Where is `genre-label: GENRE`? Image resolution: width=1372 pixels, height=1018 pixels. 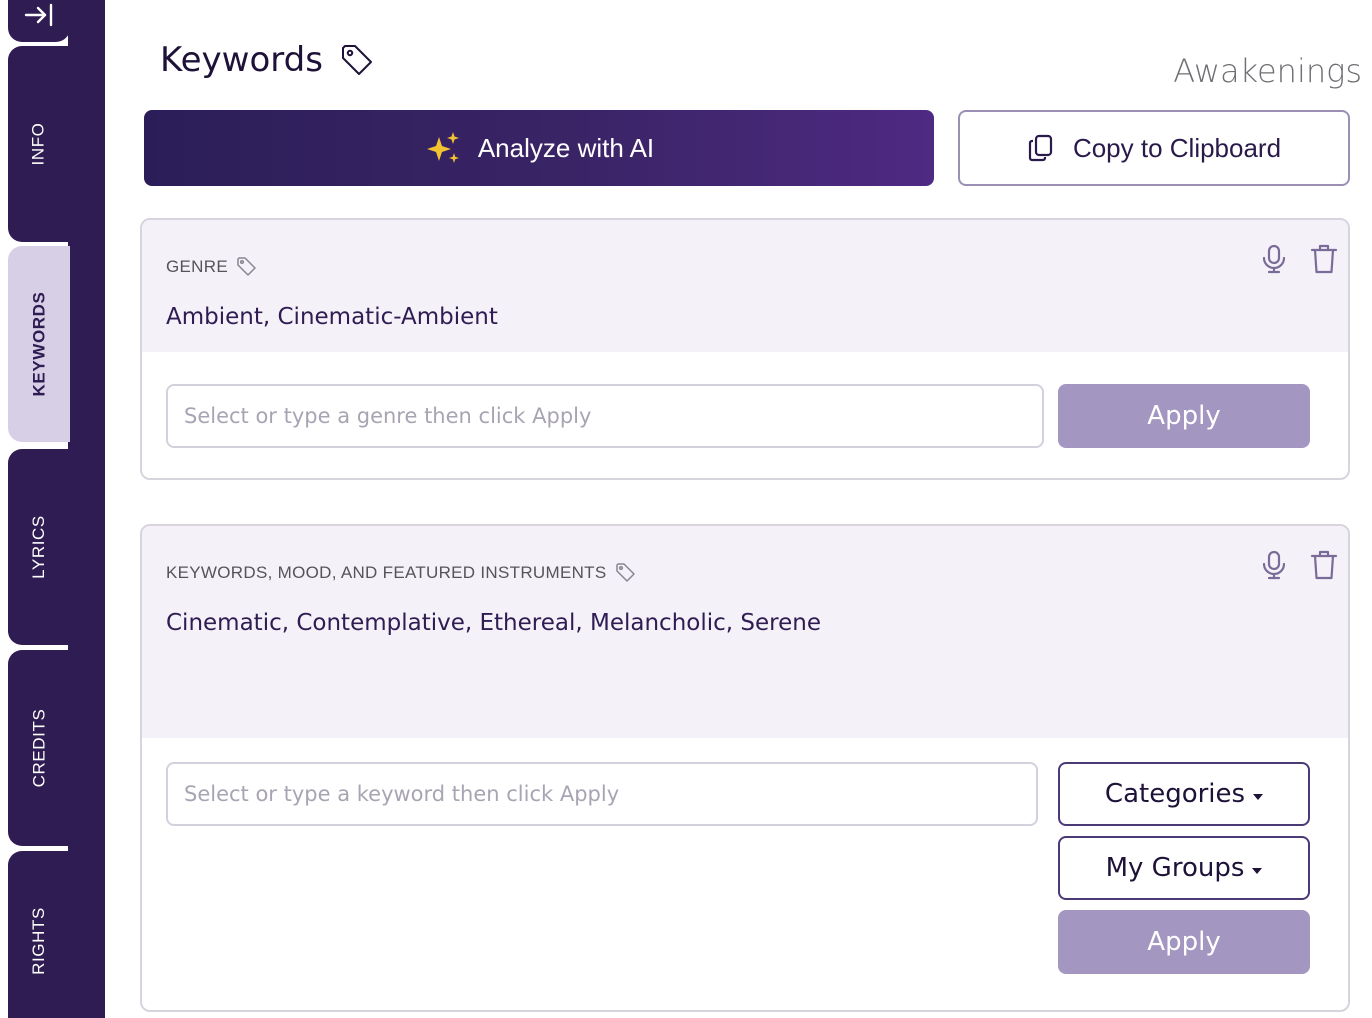
genre-label: GENRE is located at coordinates (212, 267).